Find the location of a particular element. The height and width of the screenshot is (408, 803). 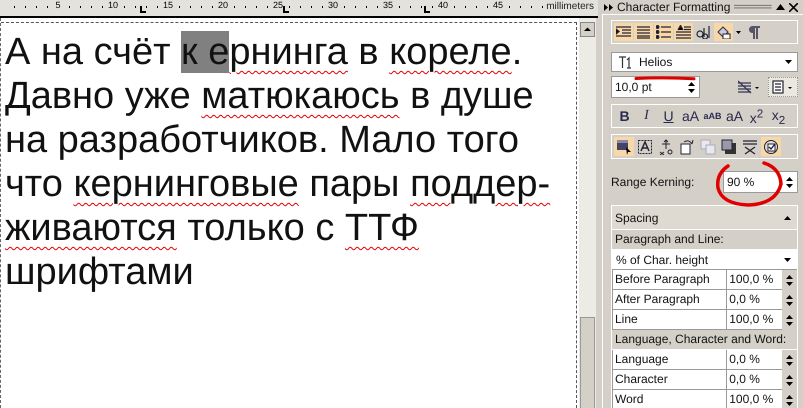

spacing-label: Line is located at coordinates (670, 320).